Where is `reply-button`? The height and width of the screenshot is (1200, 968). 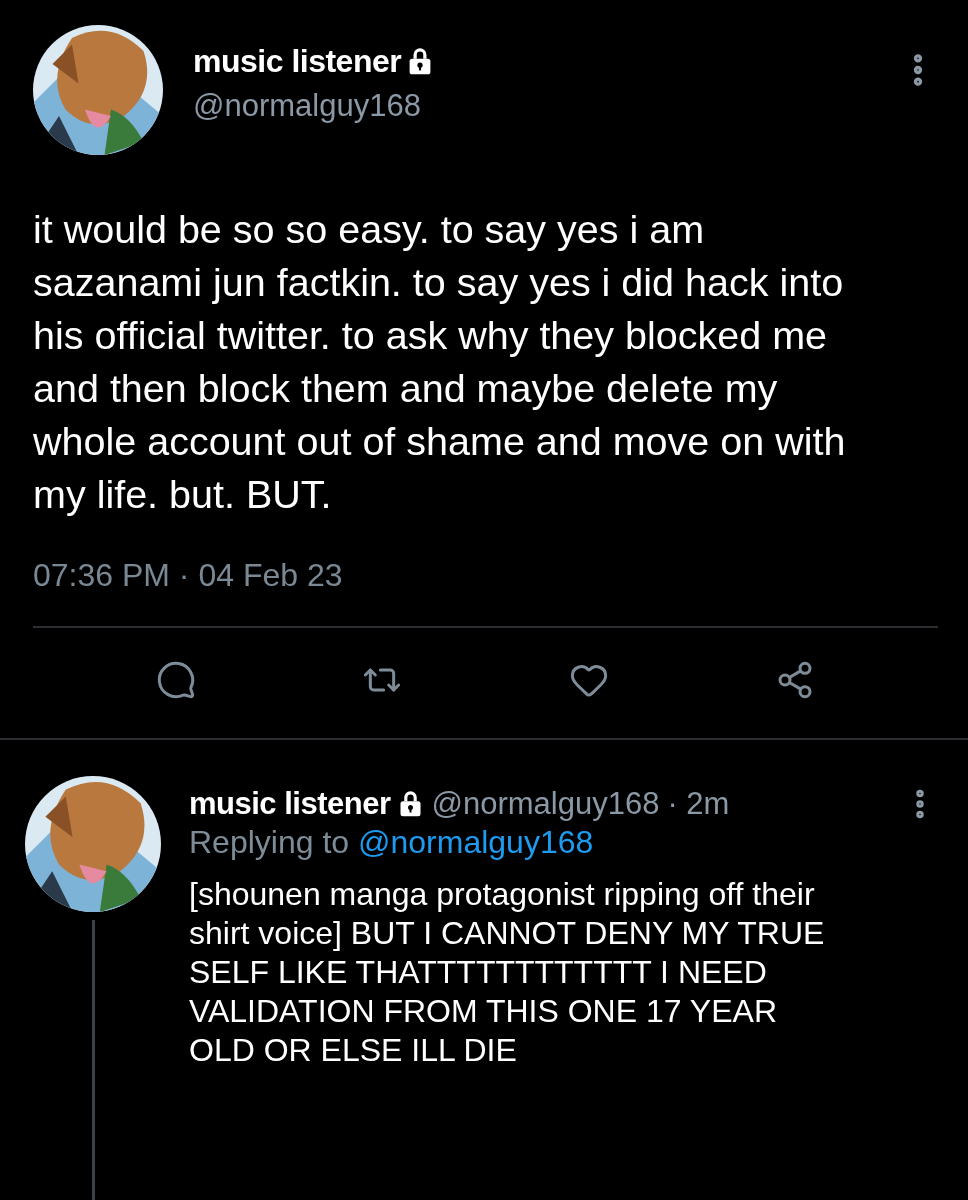 reply-button is located at coordinates (176, 680).